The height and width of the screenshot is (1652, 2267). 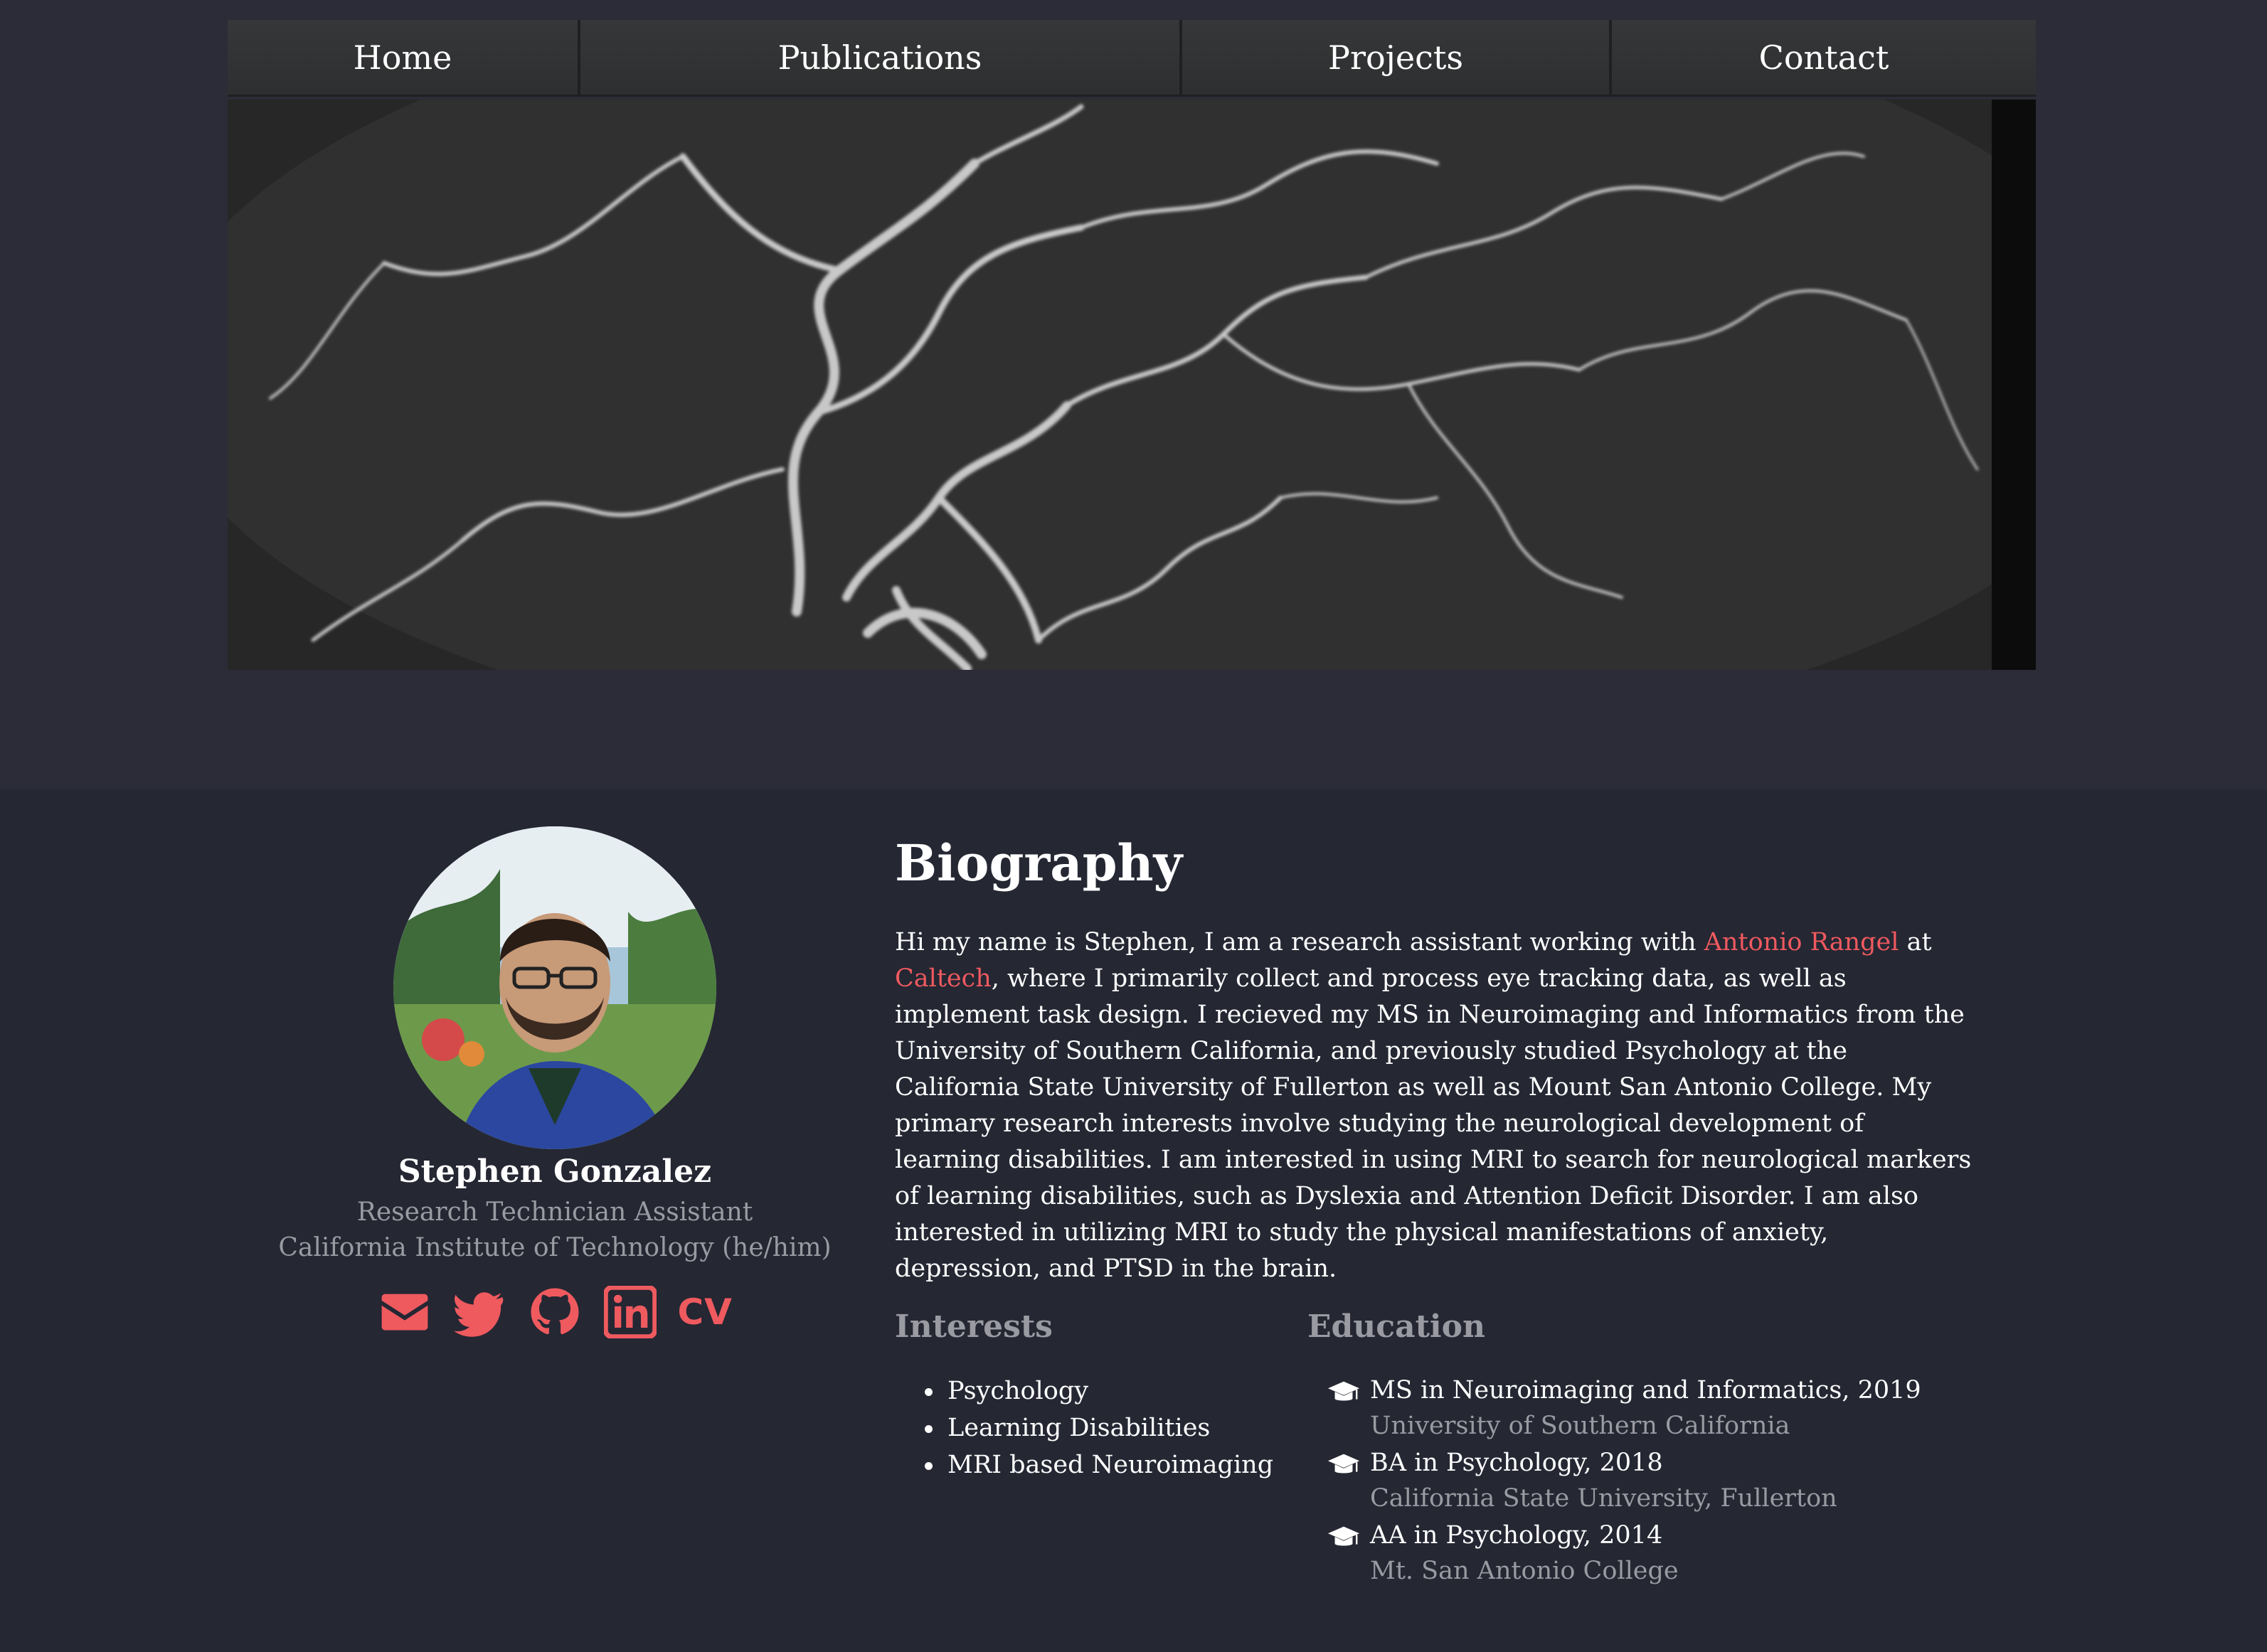 What do you see at coordinates (974, 1327) in the screenshot?
I see `interests-title: Interests` at bounding box center [974, 1327].